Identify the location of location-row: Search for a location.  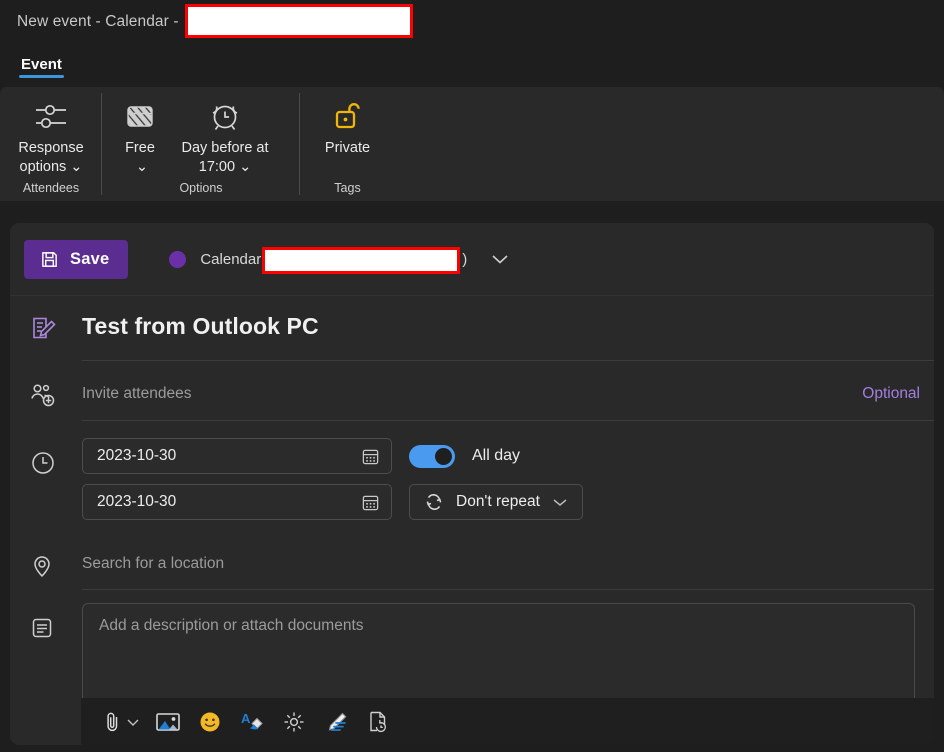
(472, 566).